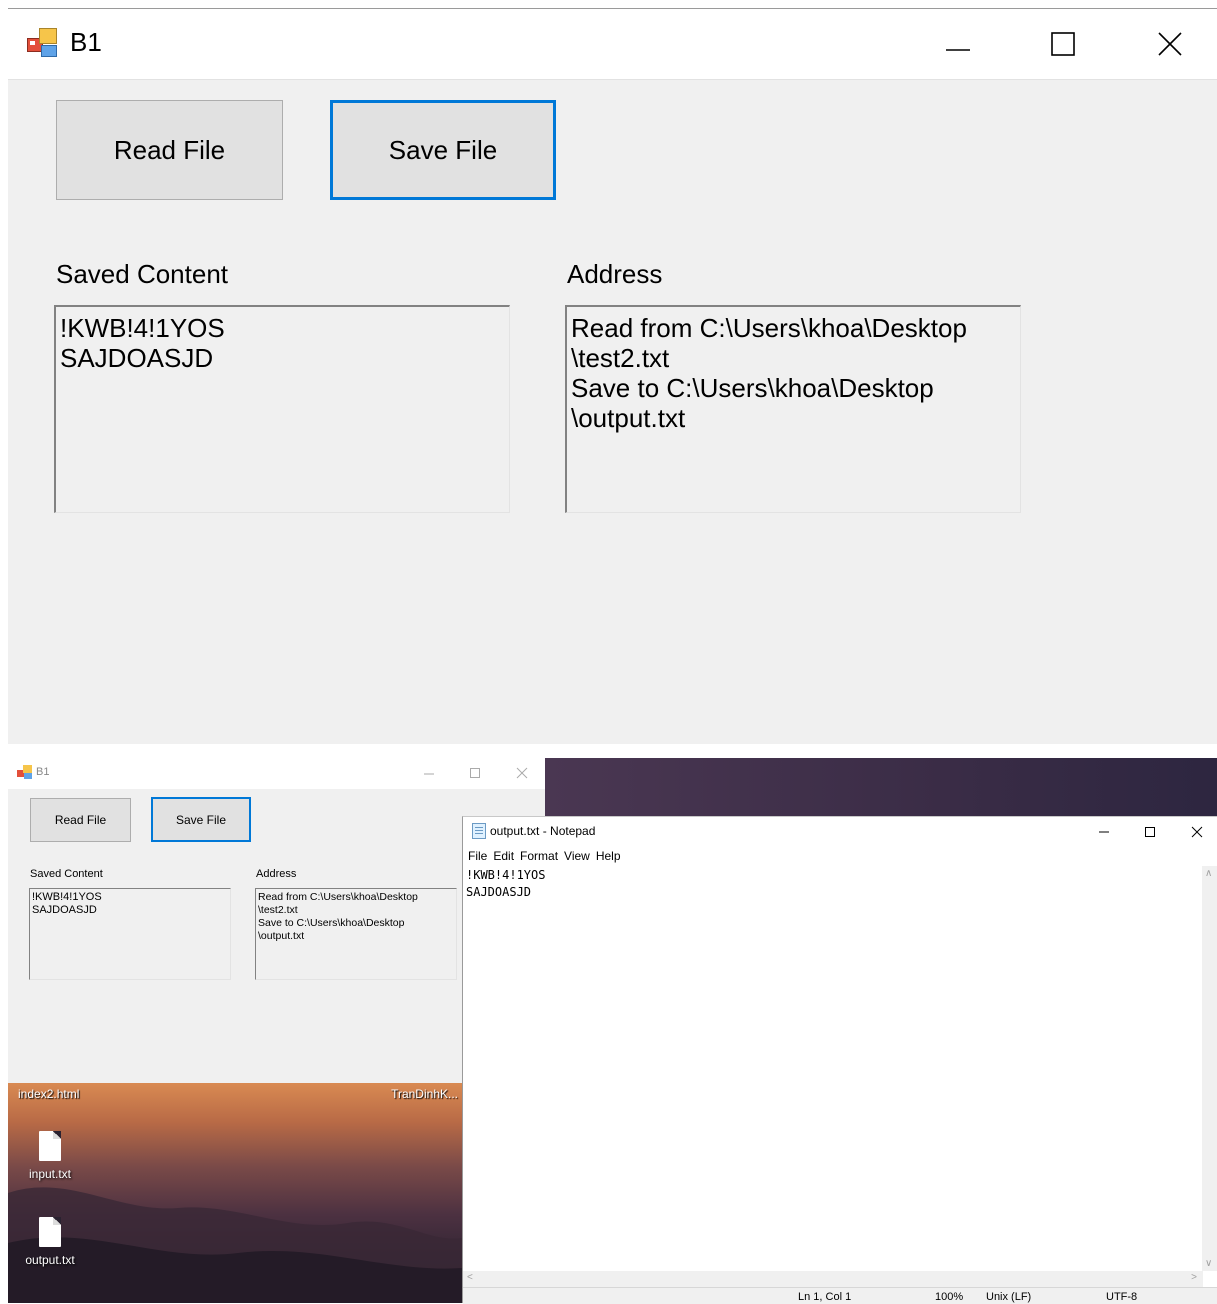 Image resolution: width=1217 pixels, height=1304 pixels. I want to click on desktop-icon-label: output.txt, so click(50, 1260).